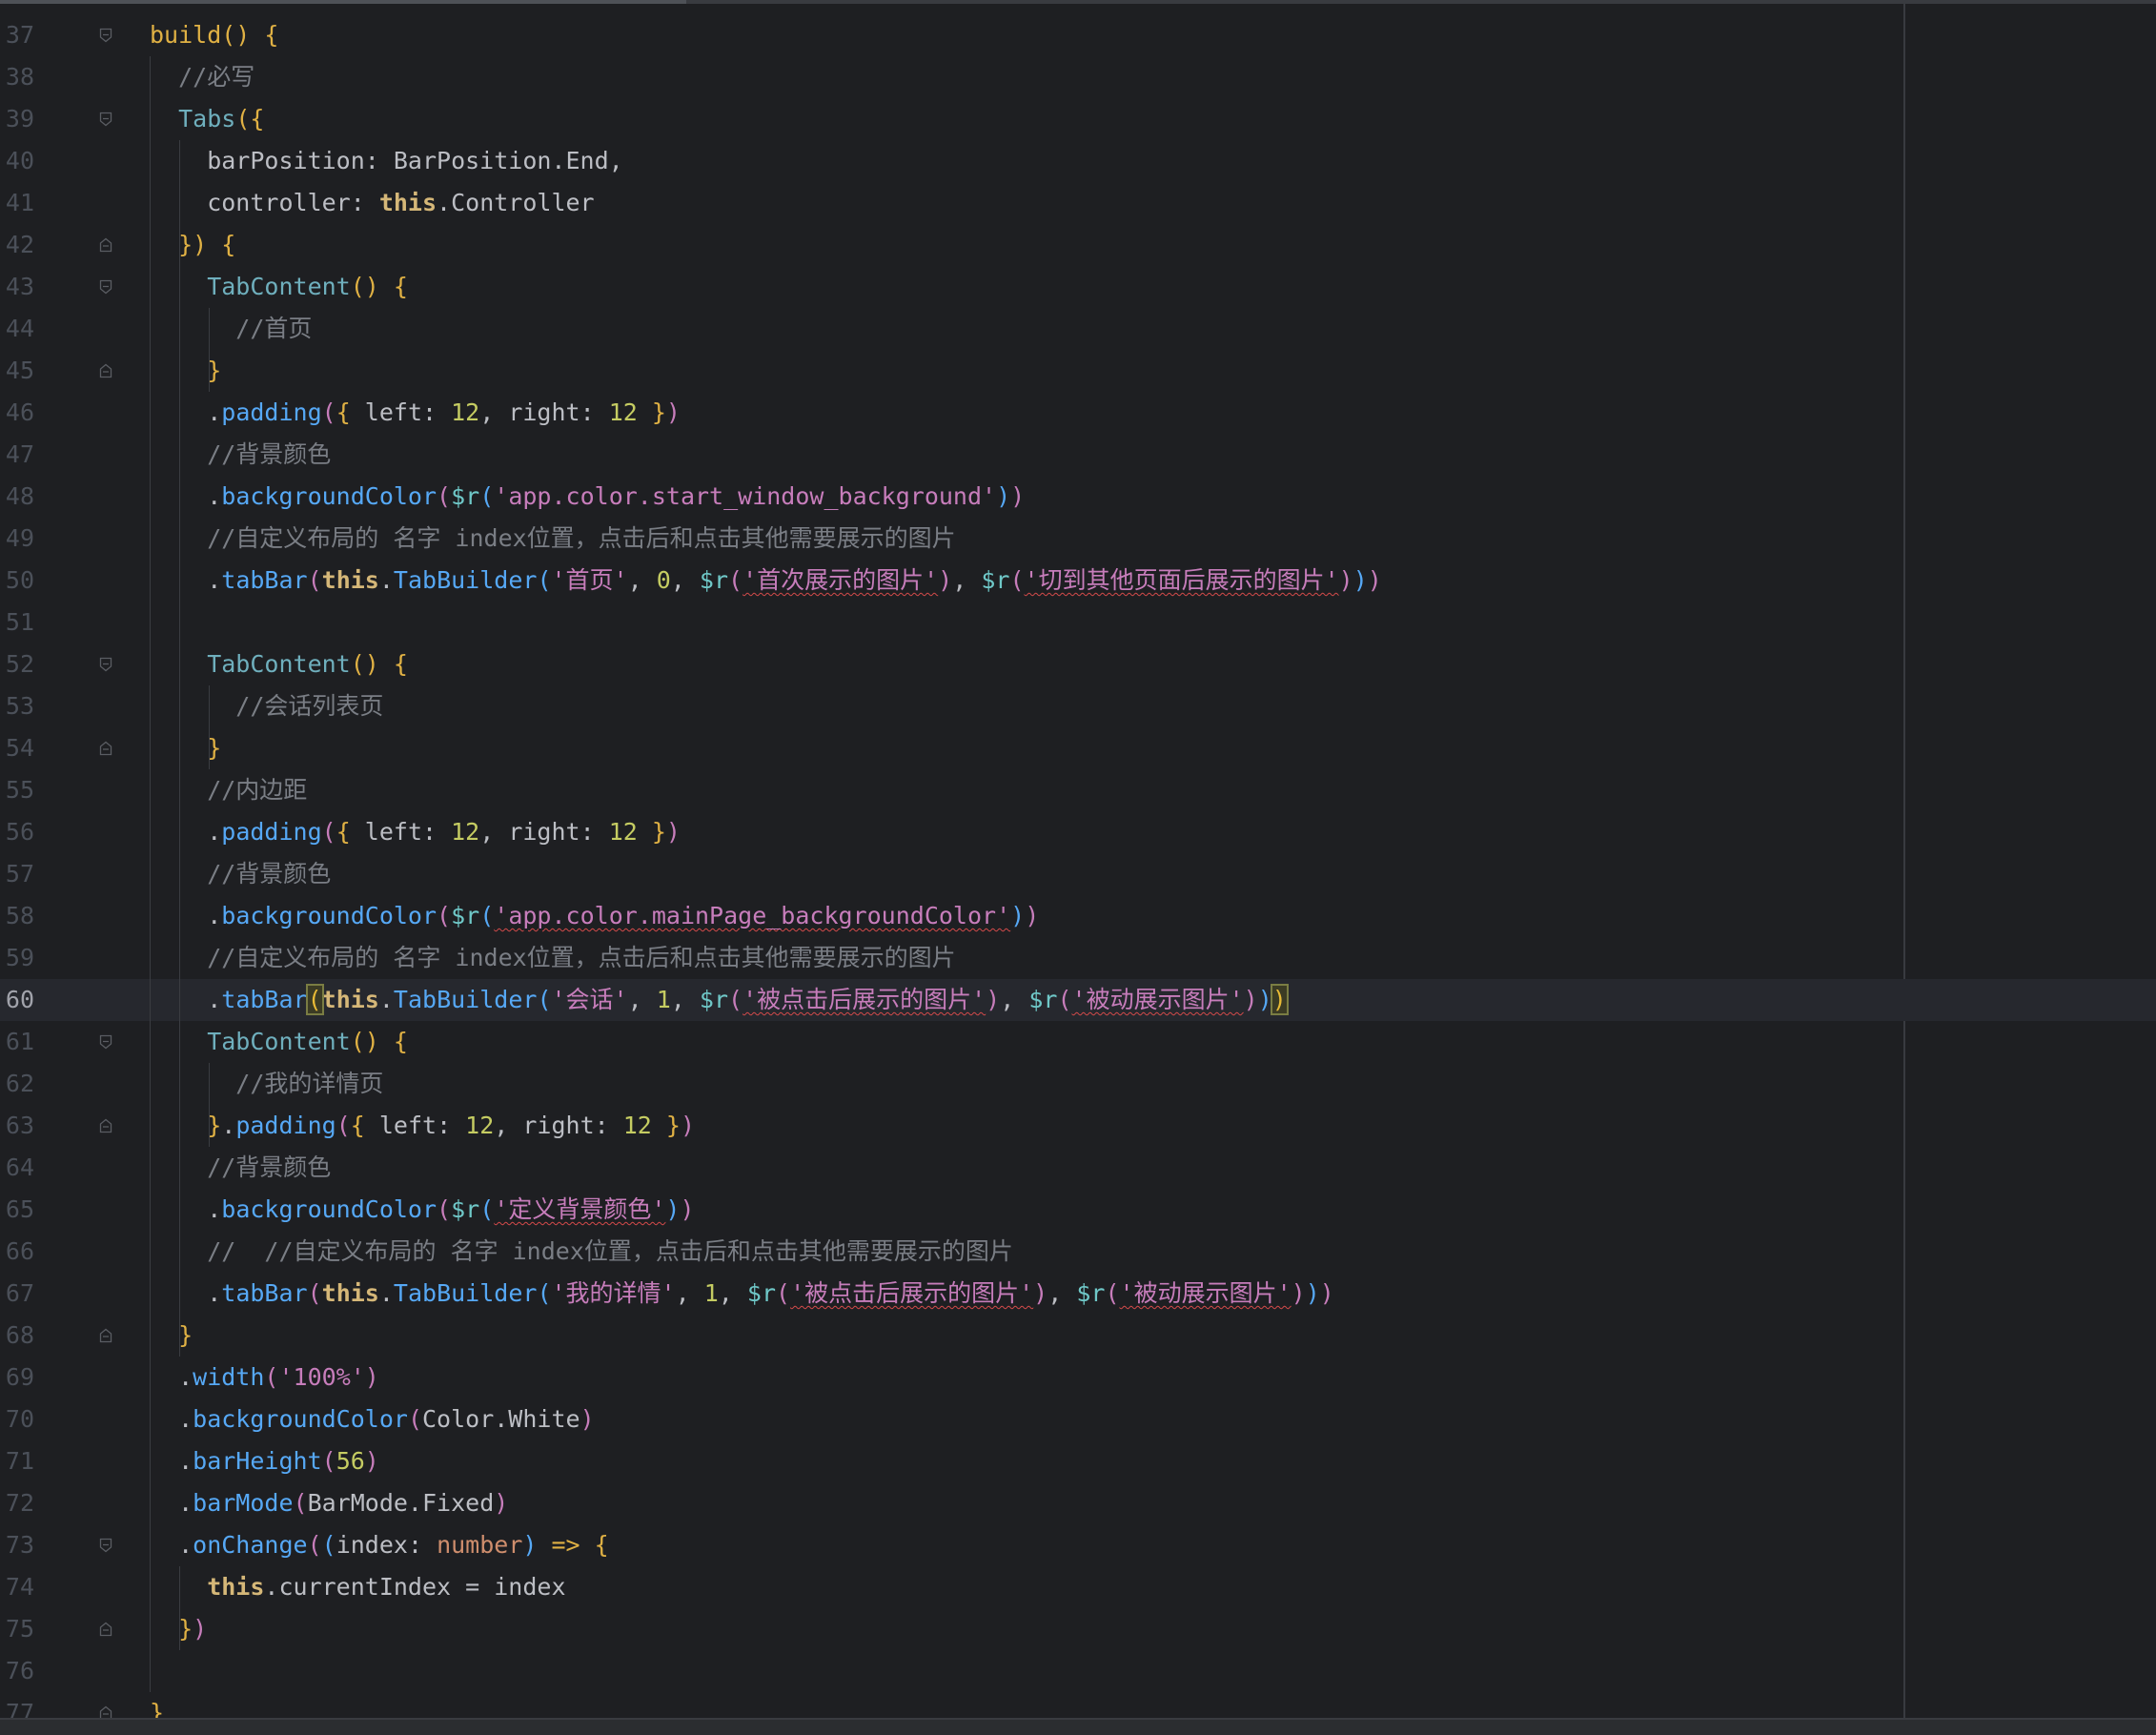 This screenshot has height=1735, width=2156. I want to click on code-token: controller:, so click(264, 203).